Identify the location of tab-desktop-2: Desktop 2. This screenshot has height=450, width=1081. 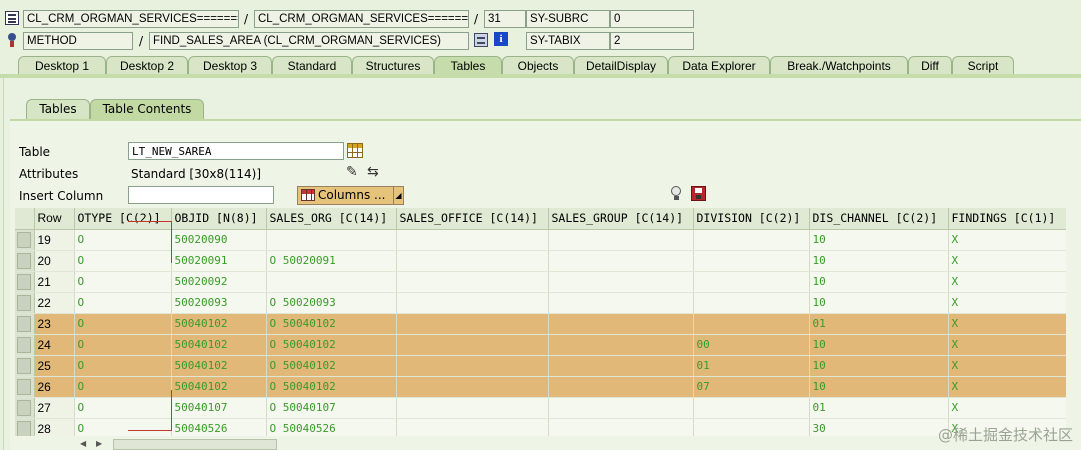
(147, 65).